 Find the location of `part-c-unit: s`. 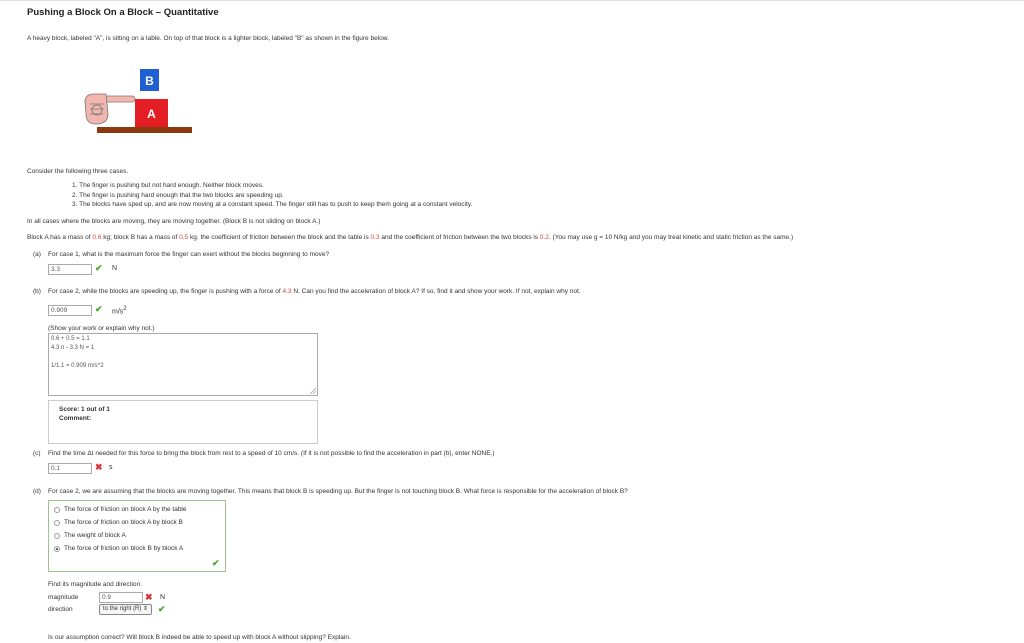

part-c-unit: s is located at coordinates (111, 467).